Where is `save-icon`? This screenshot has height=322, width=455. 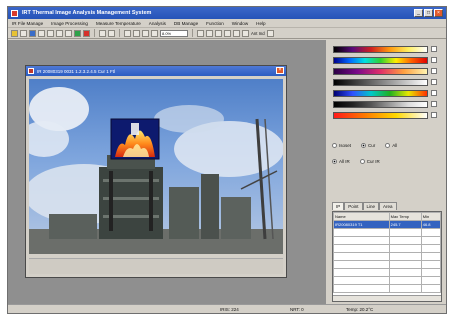 save-icon is located at coordinates (32, 33).